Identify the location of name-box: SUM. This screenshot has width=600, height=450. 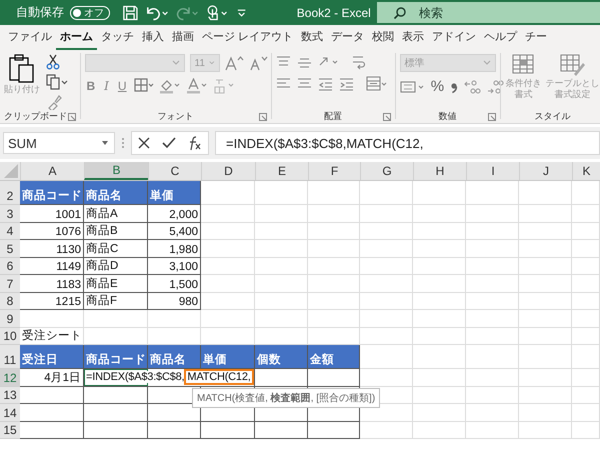
(59, 143).